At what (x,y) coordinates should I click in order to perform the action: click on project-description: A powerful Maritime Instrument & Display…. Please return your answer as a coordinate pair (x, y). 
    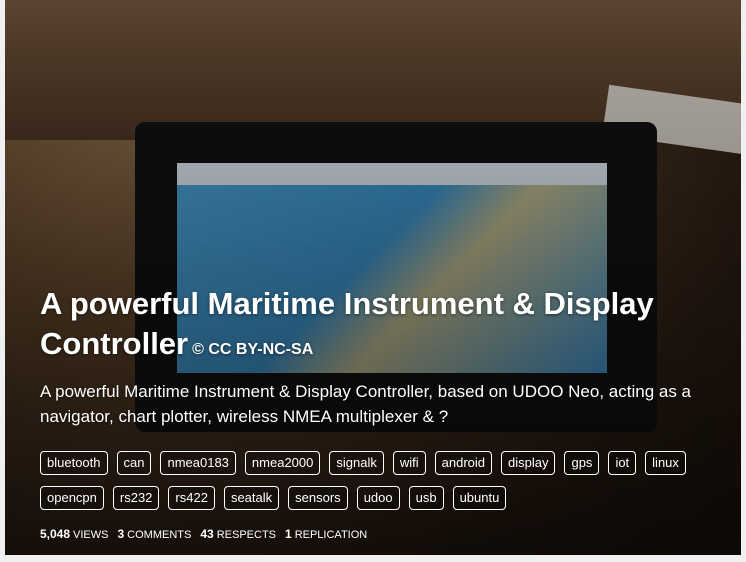
    Looking at the image, I should click on (366, 404).